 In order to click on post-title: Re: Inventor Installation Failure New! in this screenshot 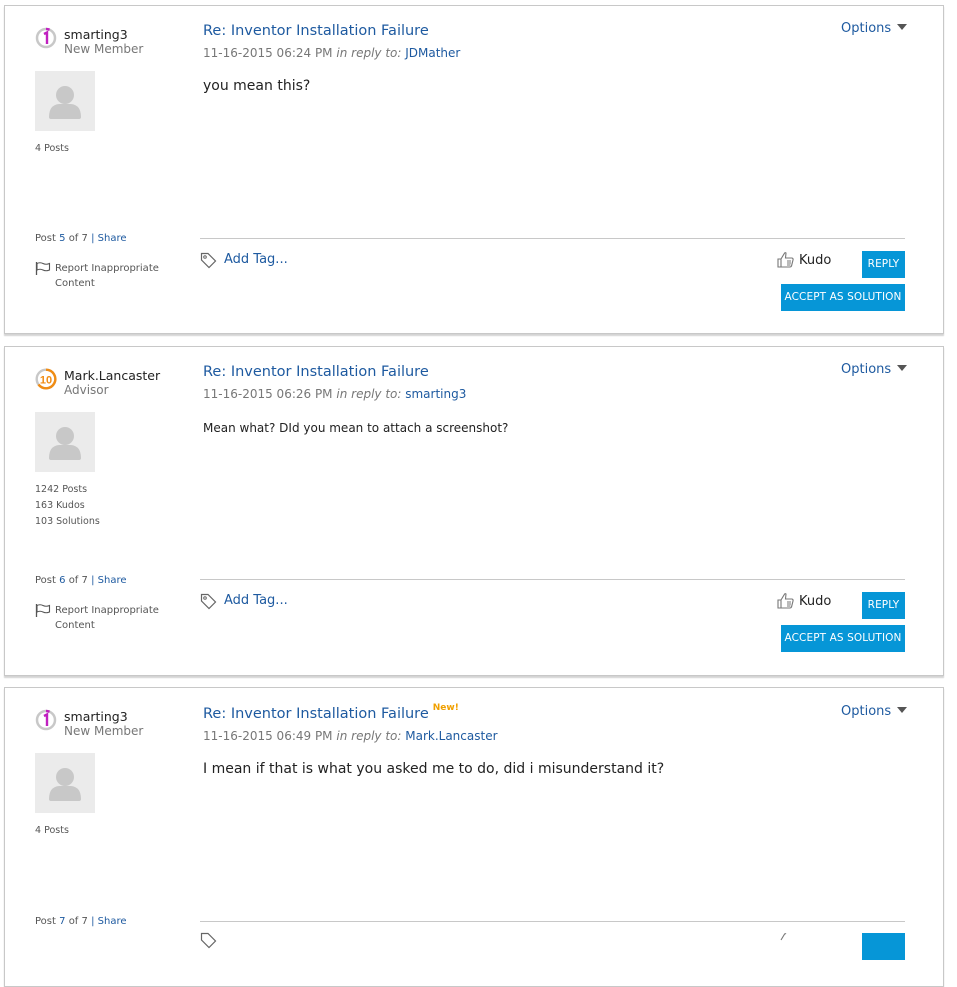, I will do `click(331, 712)`.